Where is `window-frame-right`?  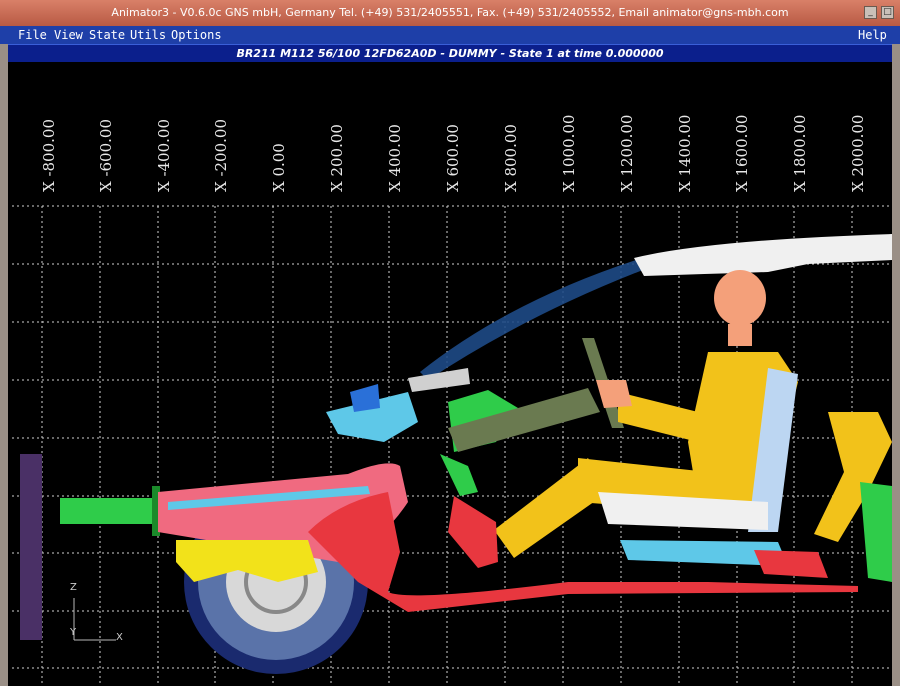
window-frame-right is located at coordinates (896, 365).